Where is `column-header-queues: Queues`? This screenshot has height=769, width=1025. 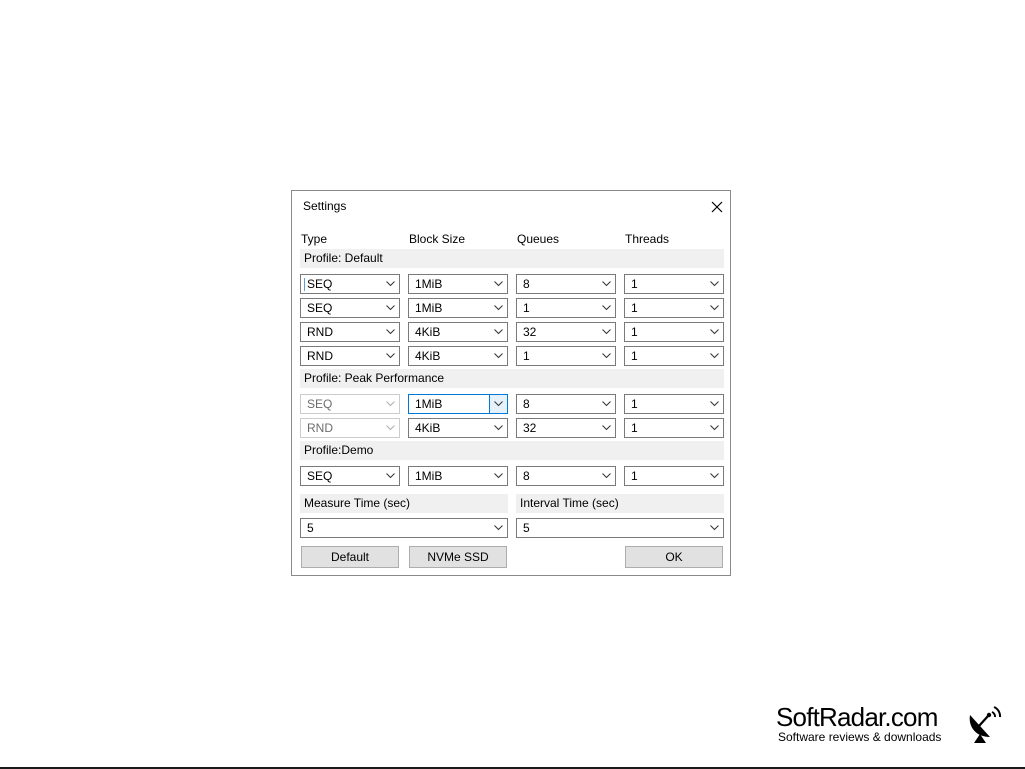
column-header-queues: Queues is located at coordinates (538, 239).